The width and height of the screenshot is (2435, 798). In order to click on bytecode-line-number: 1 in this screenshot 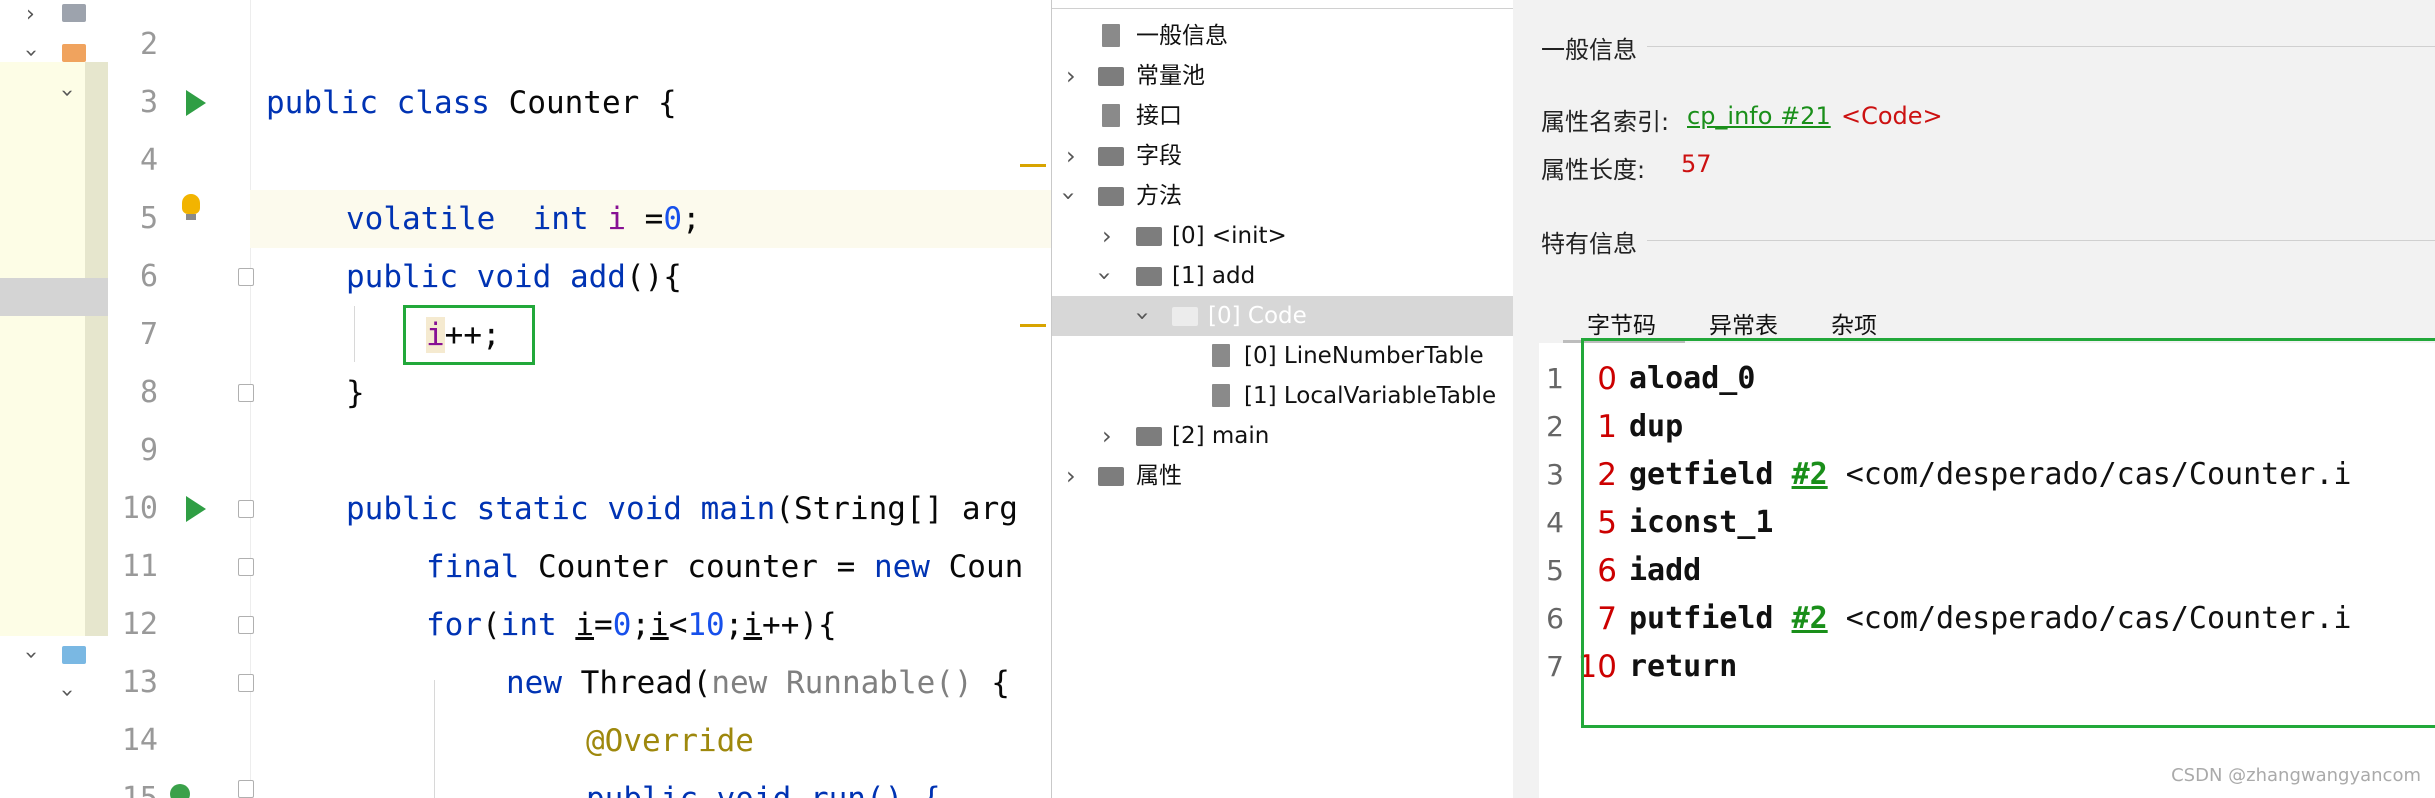, I will do `click(1555, 378)`.